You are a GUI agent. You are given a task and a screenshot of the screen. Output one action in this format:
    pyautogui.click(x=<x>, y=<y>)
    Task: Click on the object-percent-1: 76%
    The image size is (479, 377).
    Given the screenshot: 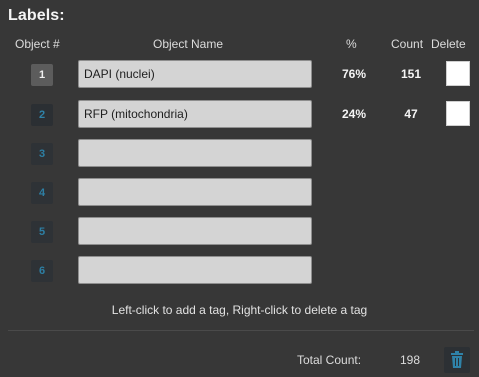 What is the action you would take?
    pyautogui.click(x=354, y=74)
    